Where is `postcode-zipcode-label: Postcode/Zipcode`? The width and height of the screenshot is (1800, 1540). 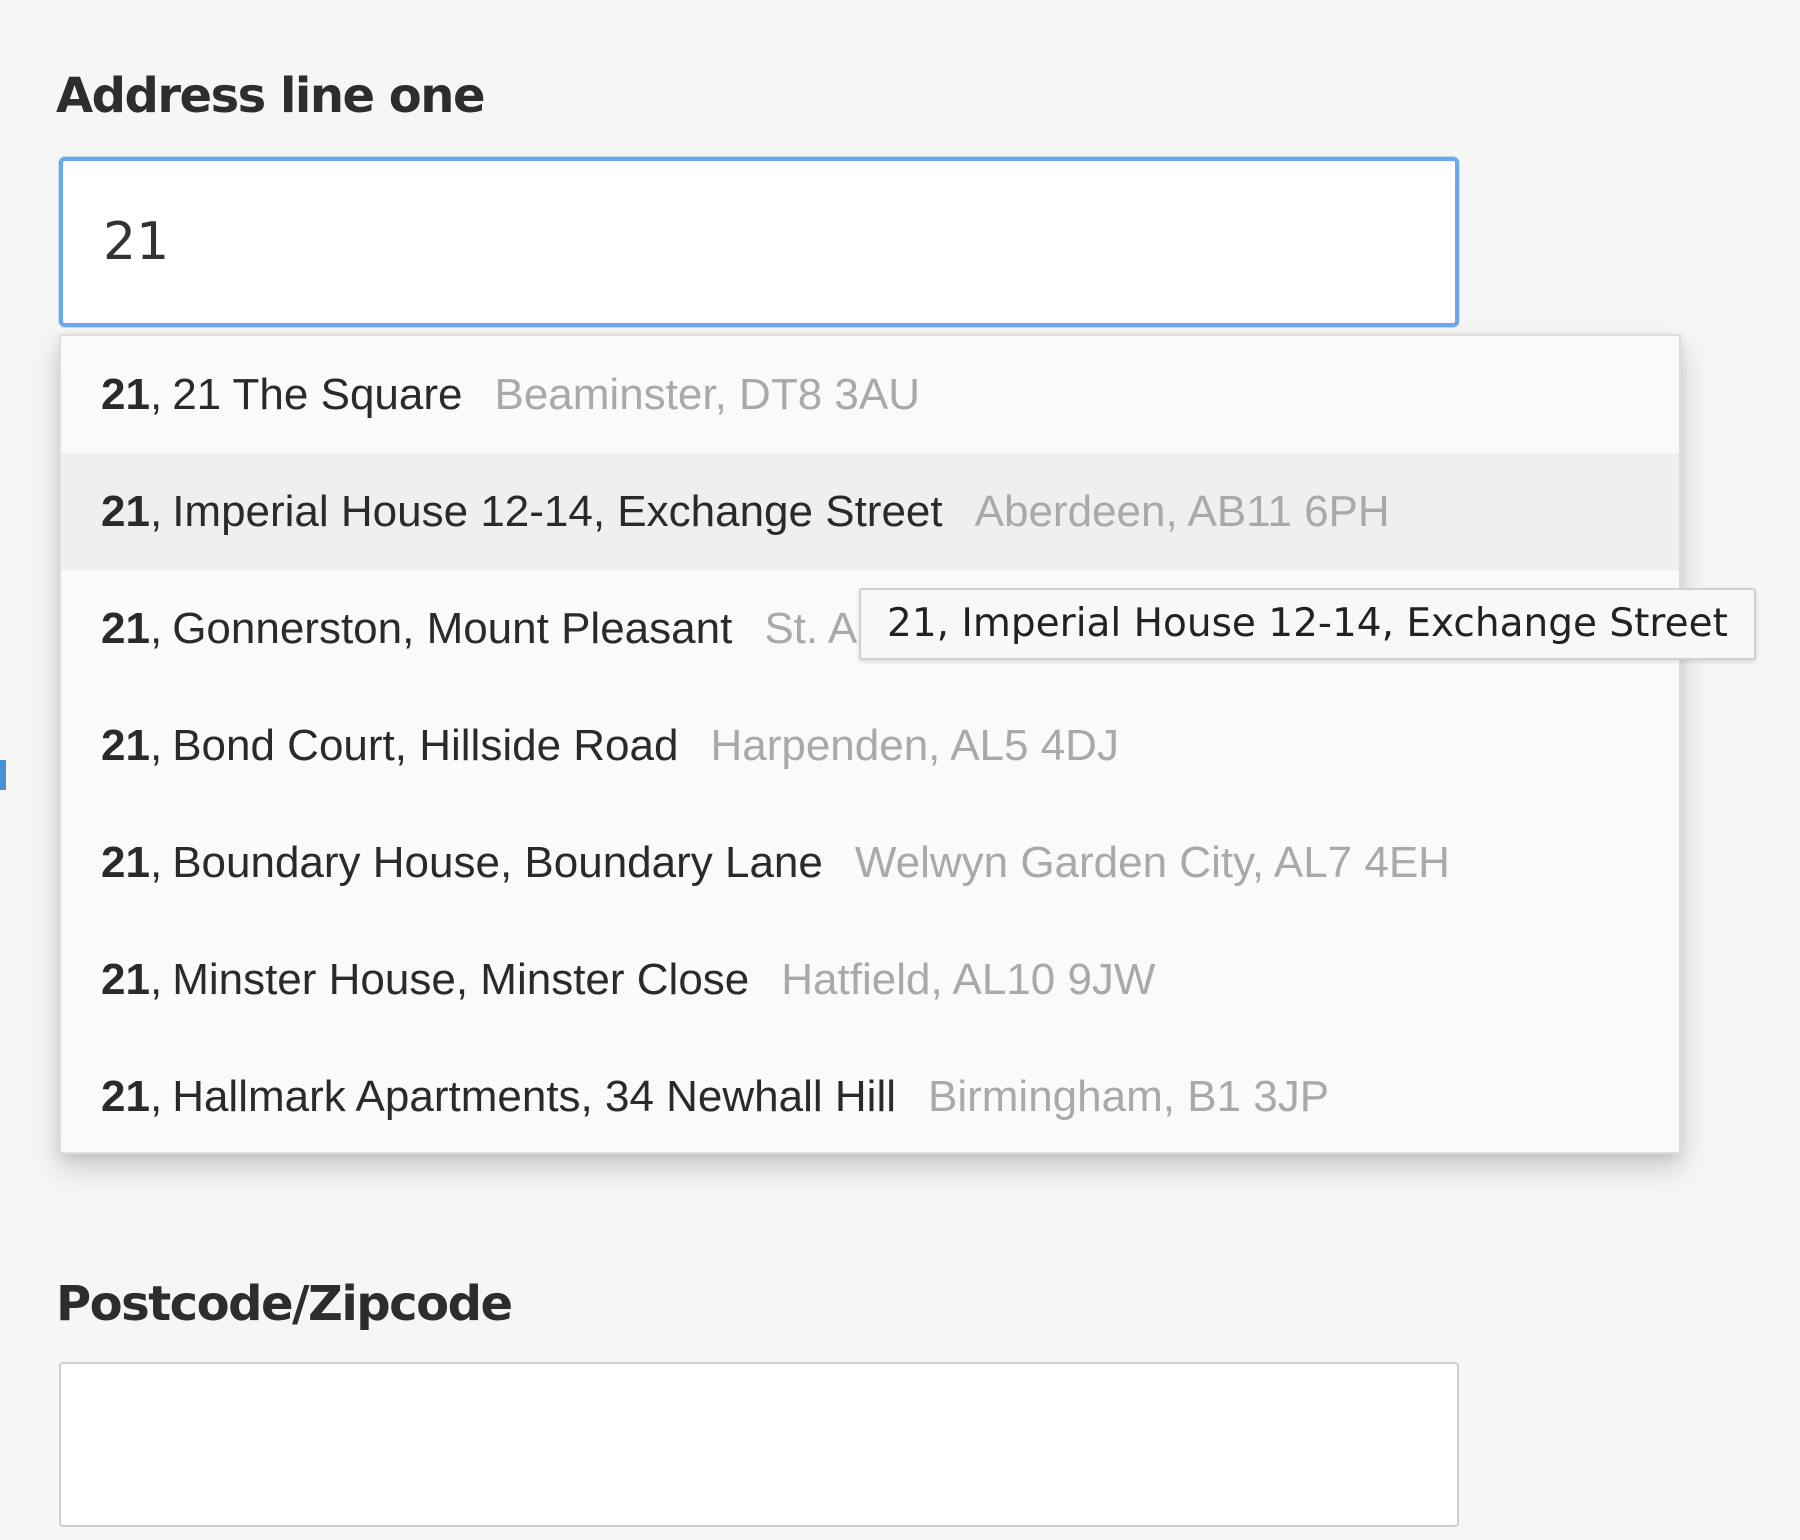 postcode-zipcode-label: Postcode/Zipcode is located at coordinates (284, 1304).